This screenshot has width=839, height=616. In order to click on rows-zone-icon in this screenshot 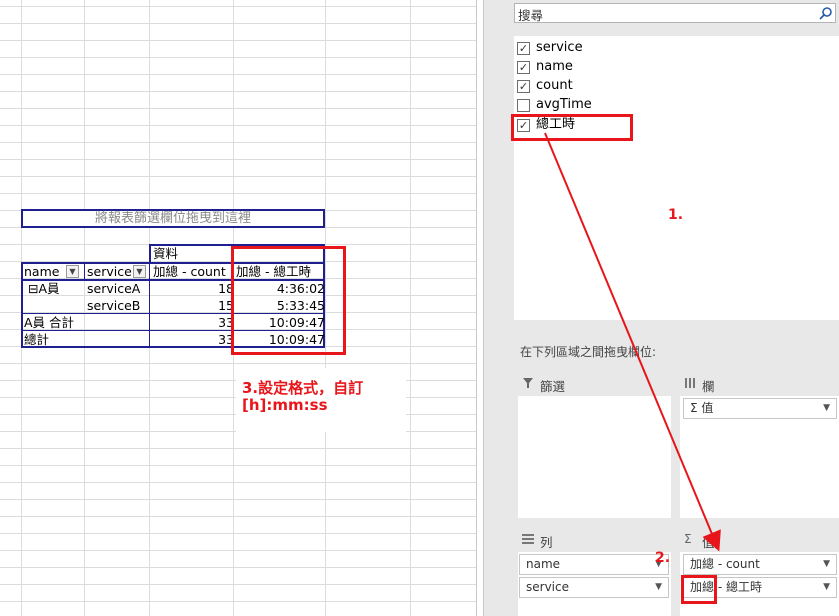, I will do `click(528, 540)`.